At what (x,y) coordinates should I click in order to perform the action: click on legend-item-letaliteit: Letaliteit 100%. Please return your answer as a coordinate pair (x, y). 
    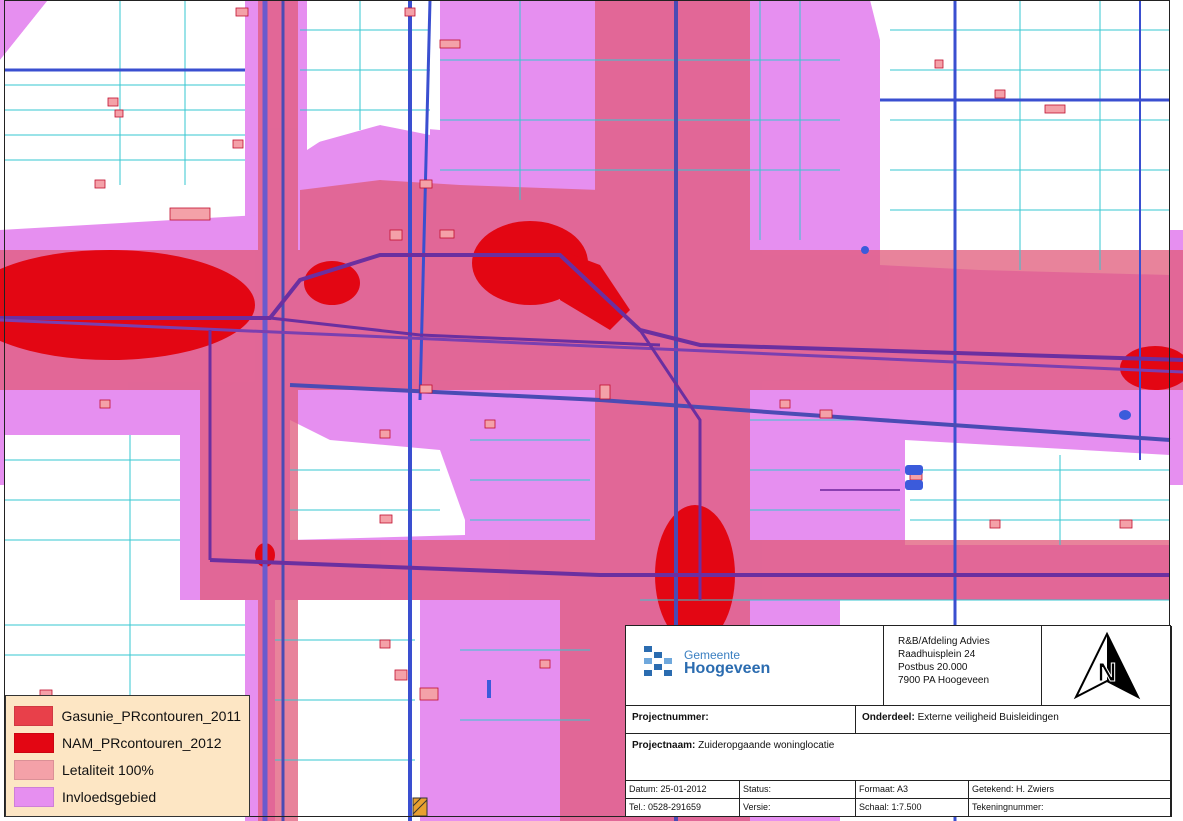
    Looking at the image, I should click on (127, 769).